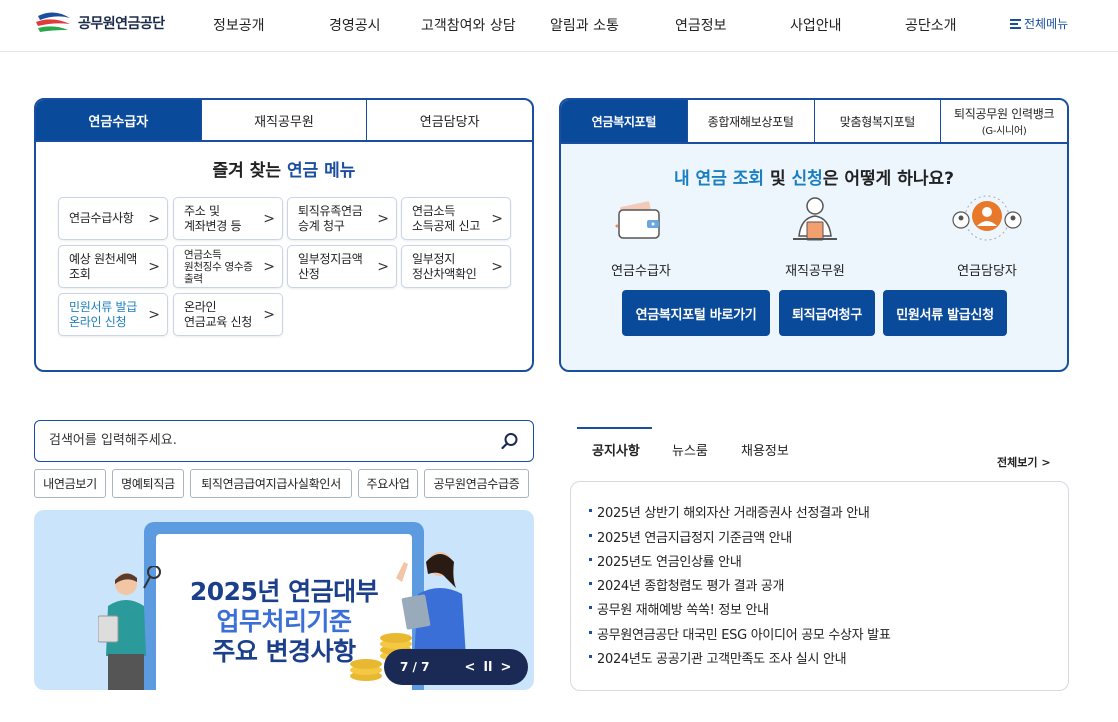 This screenshot has width=1118, height=722. I want to click on search-icon, so click(510, 441).